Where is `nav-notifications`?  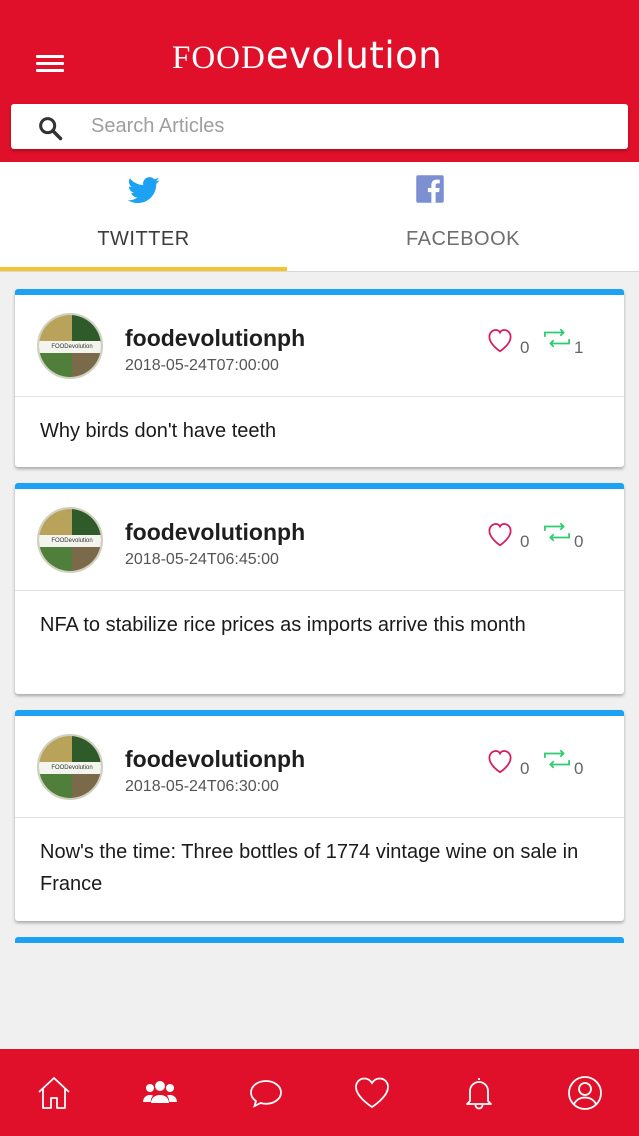 nav-notifications is located at coordinates (479, 1093).